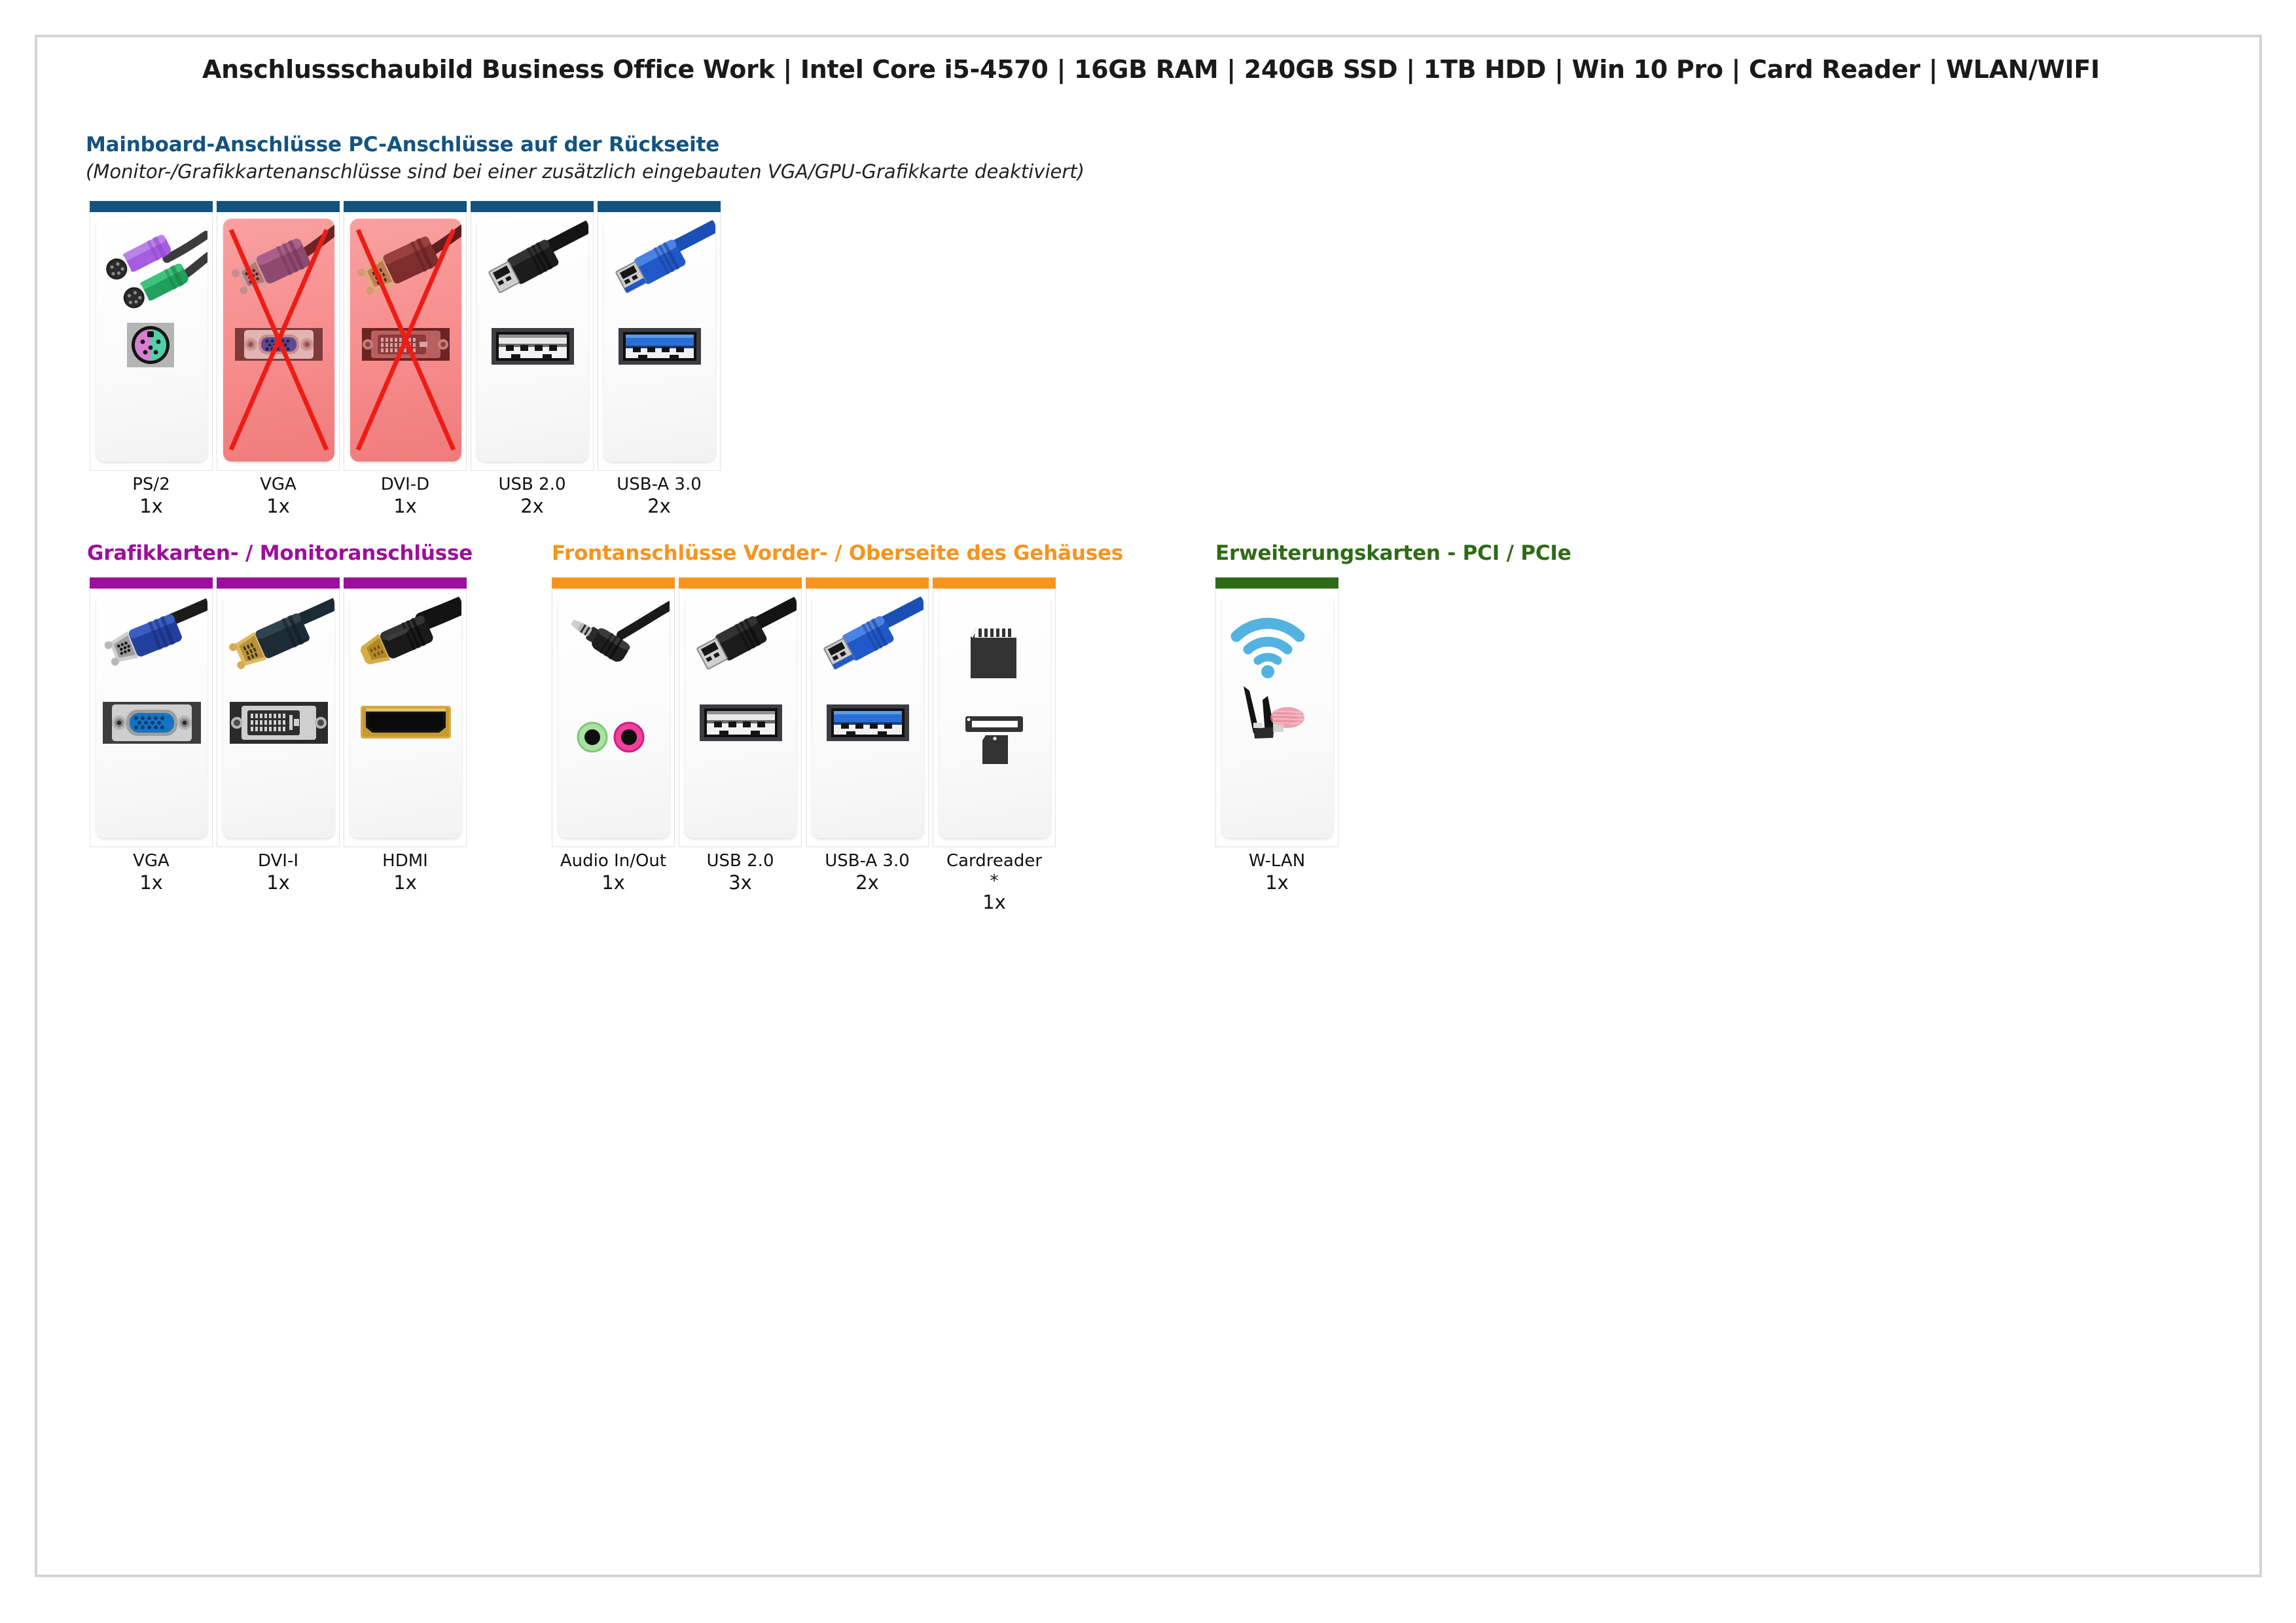  What do you see at coordinates (613, 861) in the screenshot?
I see `port-label: Audio In/Out` at bounding box center [613, 861].